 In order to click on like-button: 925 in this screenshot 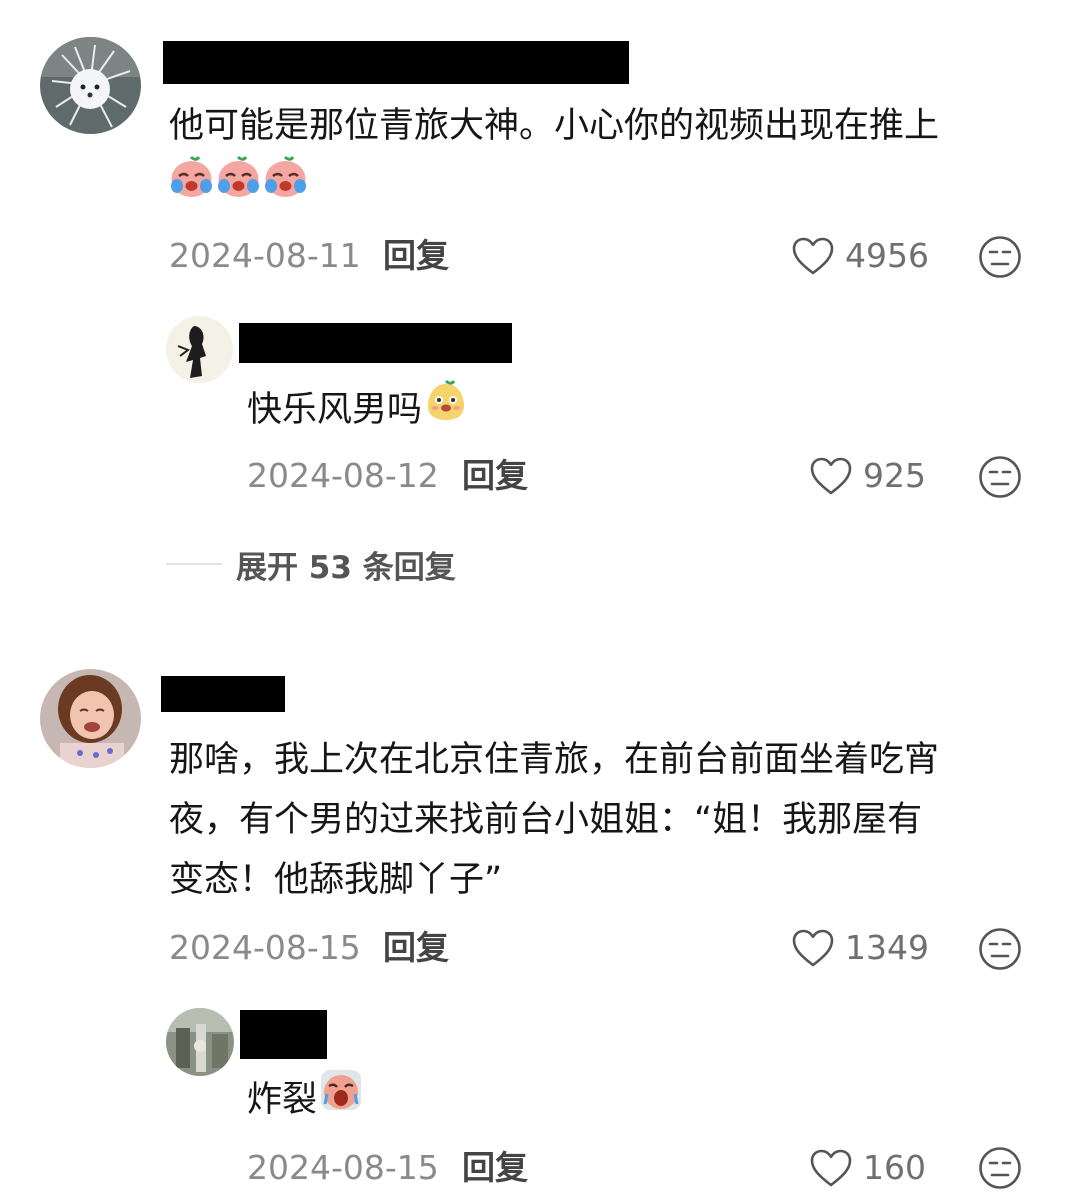, I will do `click(867, 476)`.